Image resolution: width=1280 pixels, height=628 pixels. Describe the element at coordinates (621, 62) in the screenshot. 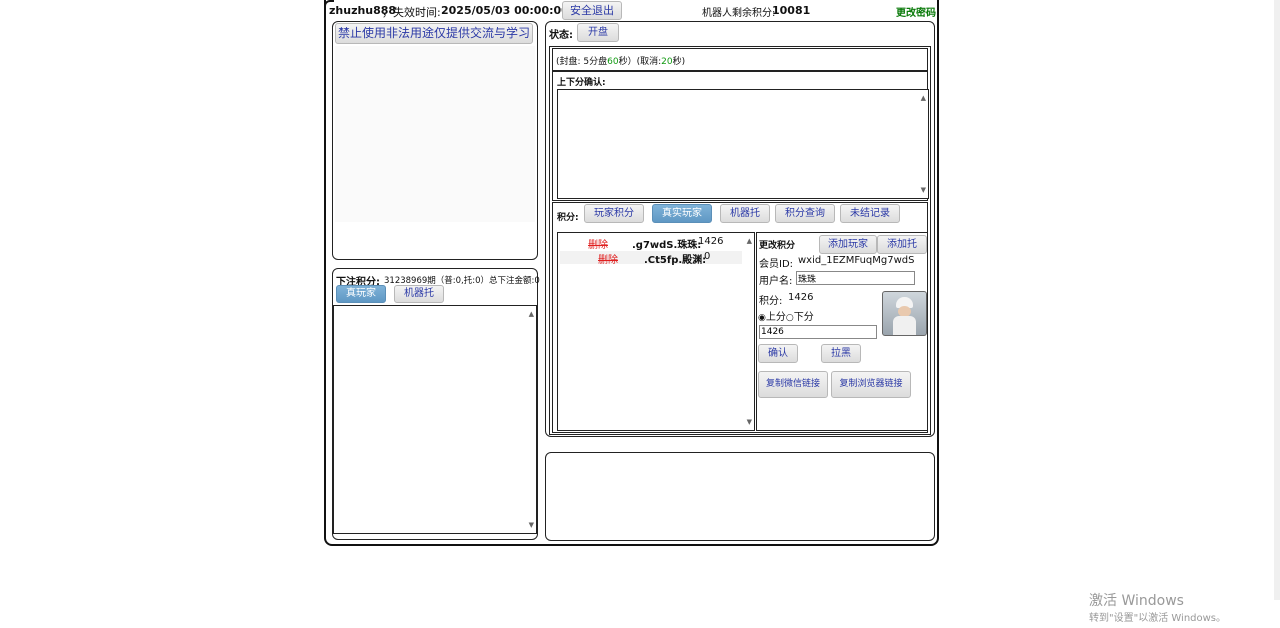

I see `sealing-text: (封盘: 5分盘60秒）(取消:20秒)` at that location.